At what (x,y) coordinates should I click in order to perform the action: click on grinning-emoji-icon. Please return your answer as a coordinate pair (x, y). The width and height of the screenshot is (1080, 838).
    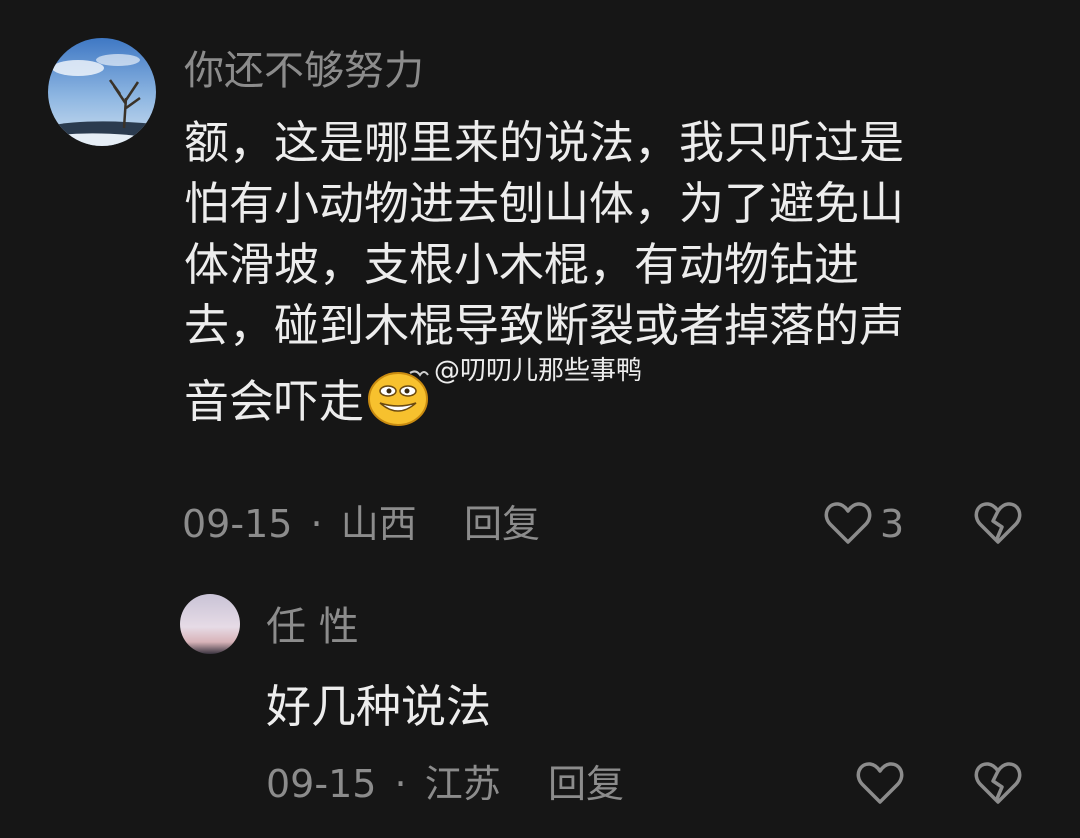
    Looking at the image, I should click on (398, 404).